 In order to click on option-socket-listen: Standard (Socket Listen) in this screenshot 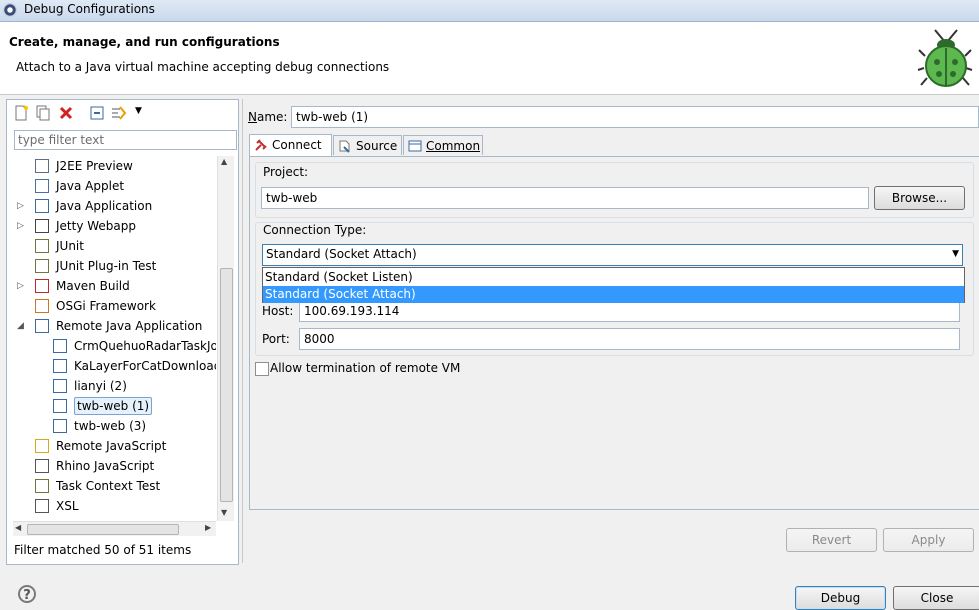, I will do `click(613, 277)`.